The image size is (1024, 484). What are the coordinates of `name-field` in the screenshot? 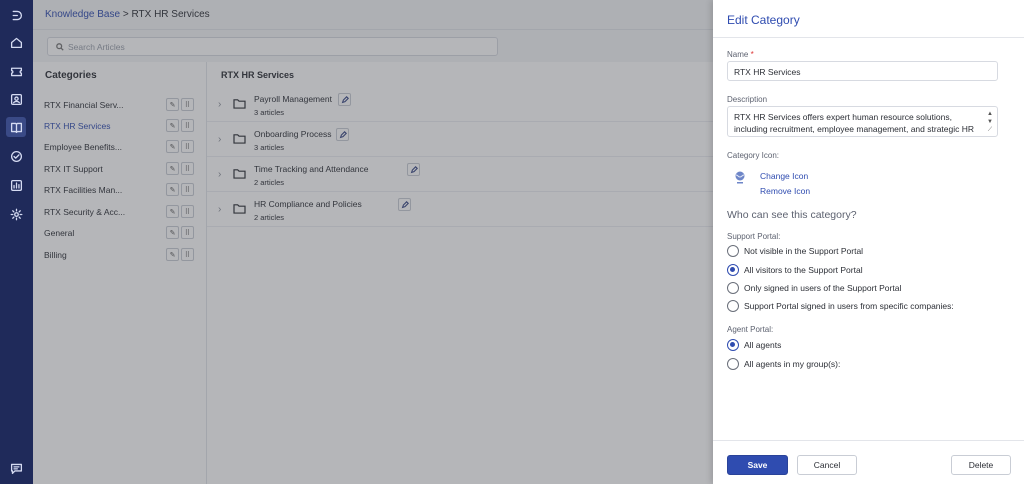 It's located at (863, 71).